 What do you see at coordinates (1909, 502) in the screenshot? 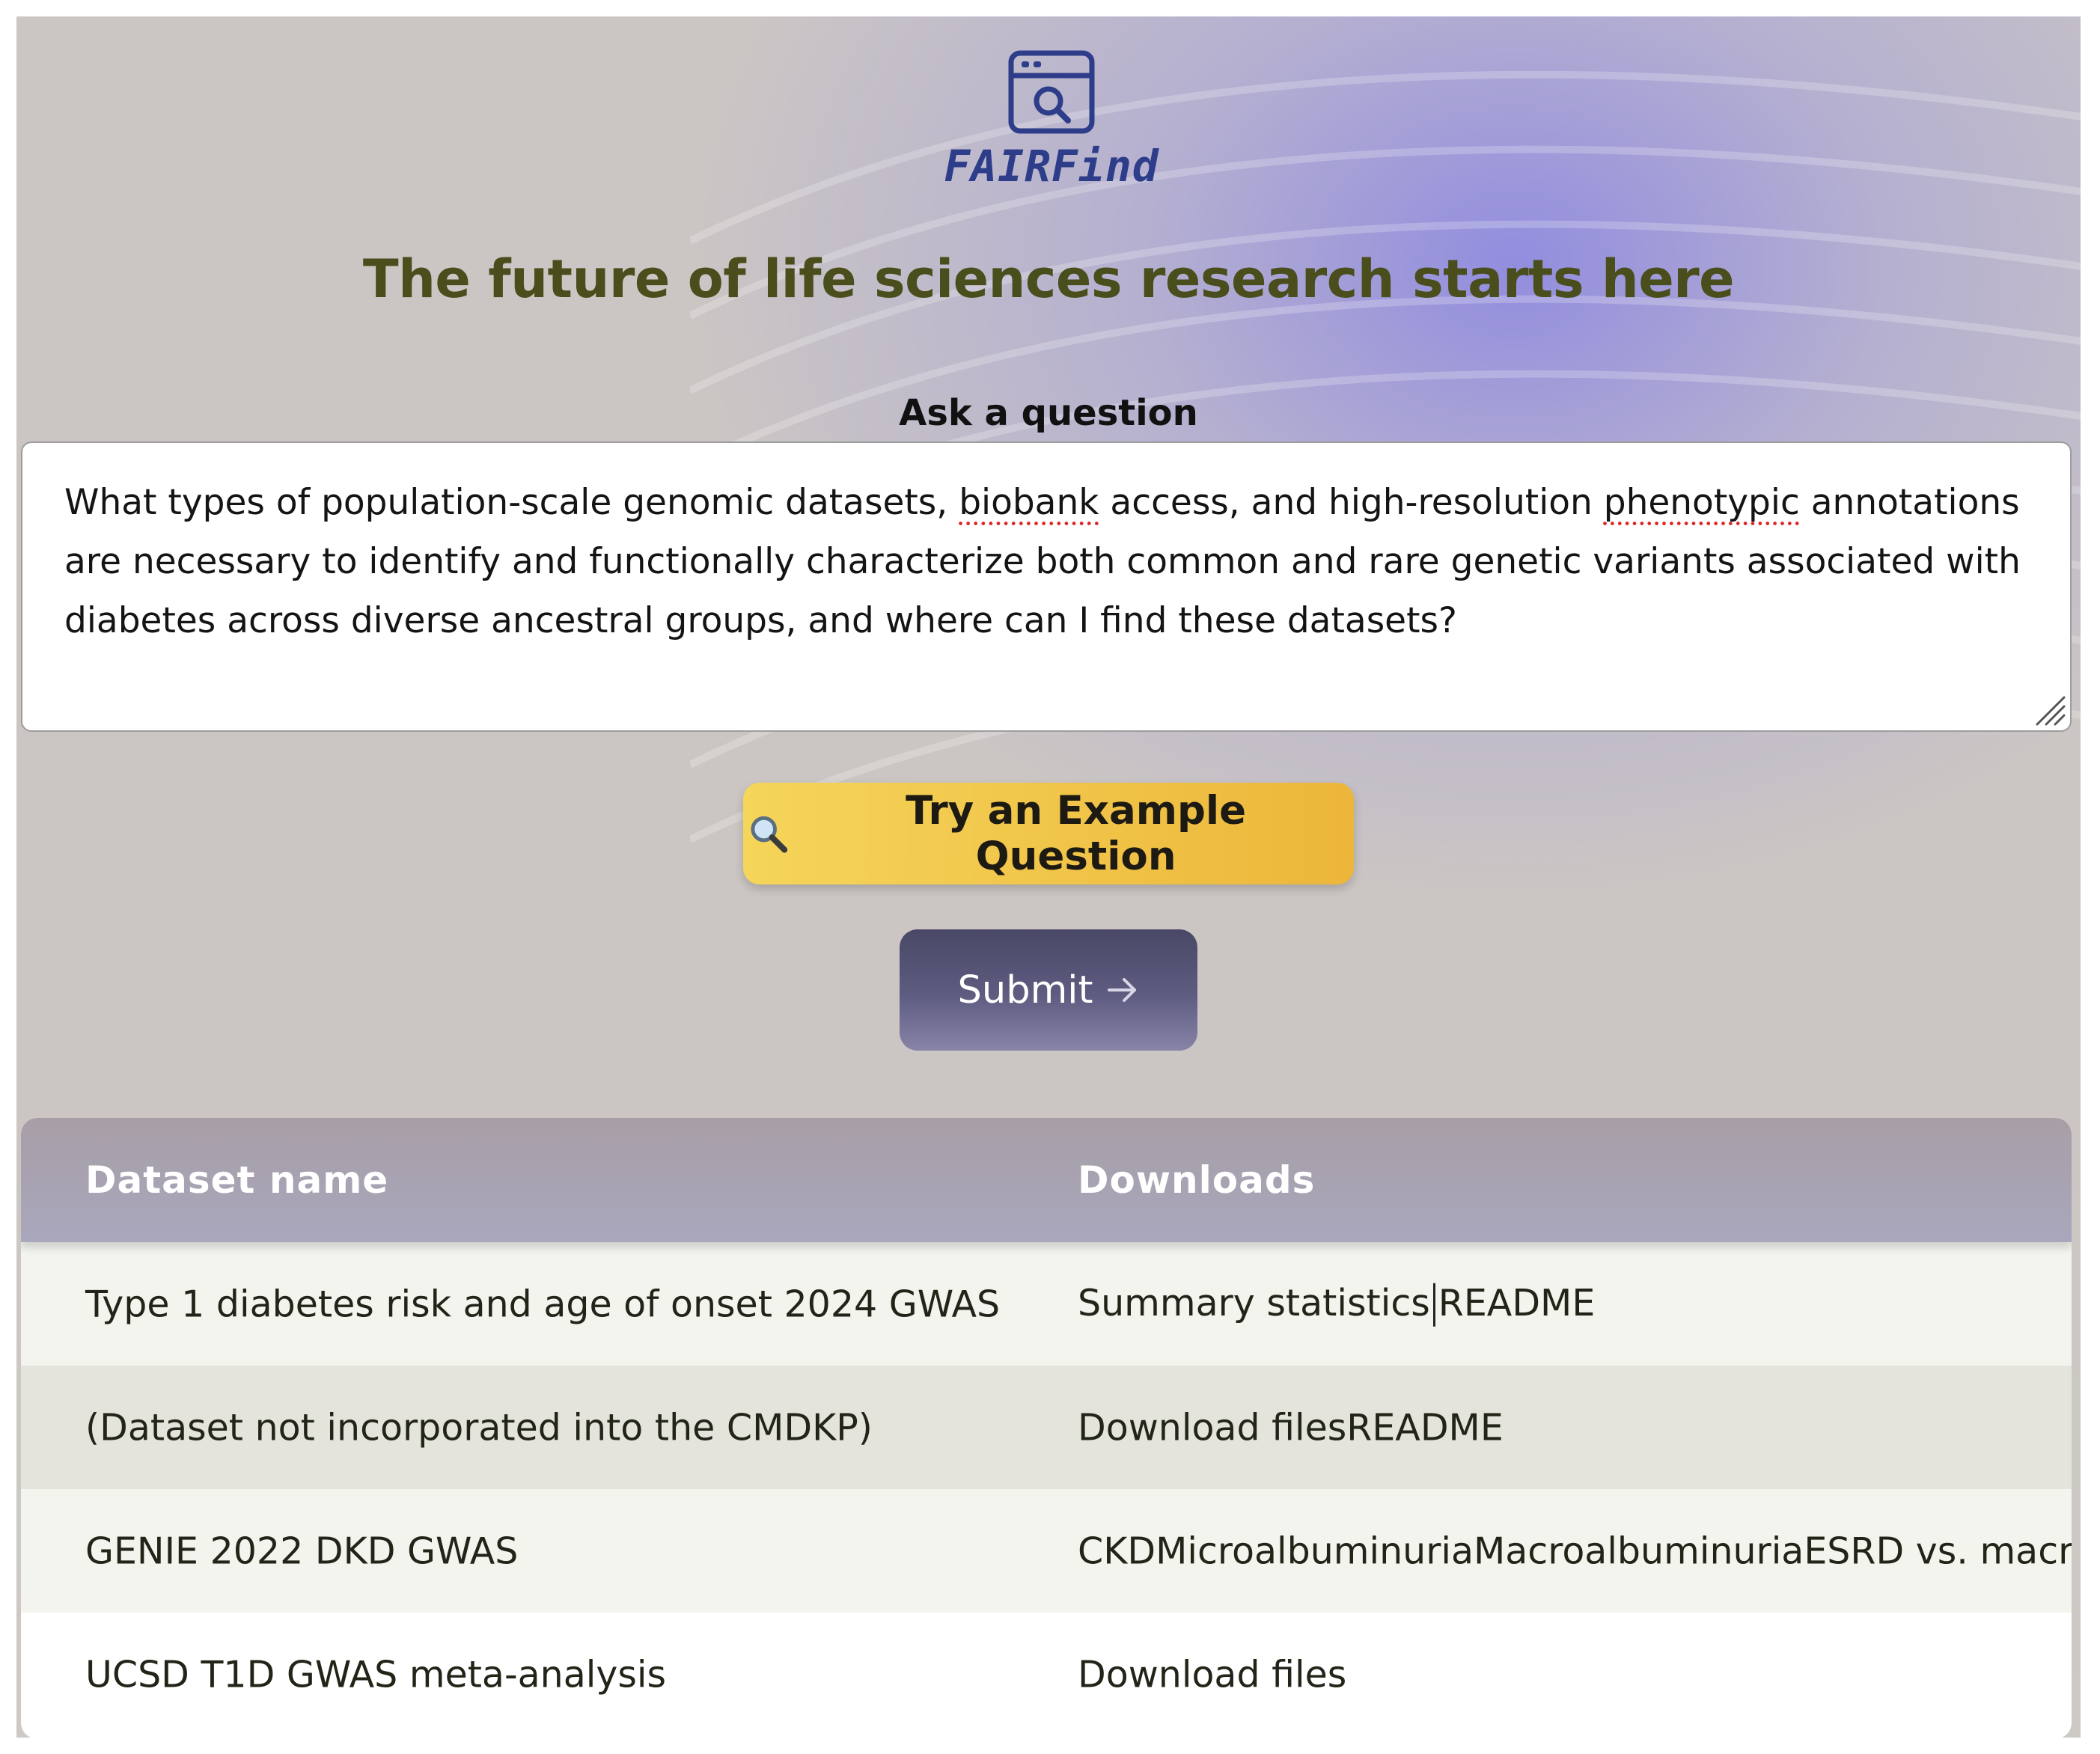
I see `question-text: annotations` at bounding box center [1909, 502].